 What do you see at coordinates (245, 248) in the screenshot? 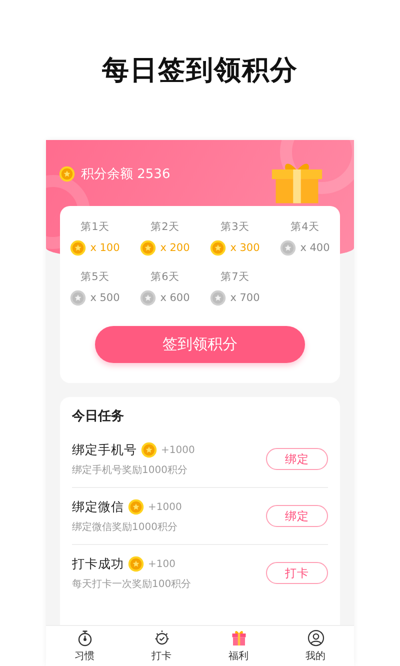
I see `reward-amount: x 300` at bounding box center [245, 248].